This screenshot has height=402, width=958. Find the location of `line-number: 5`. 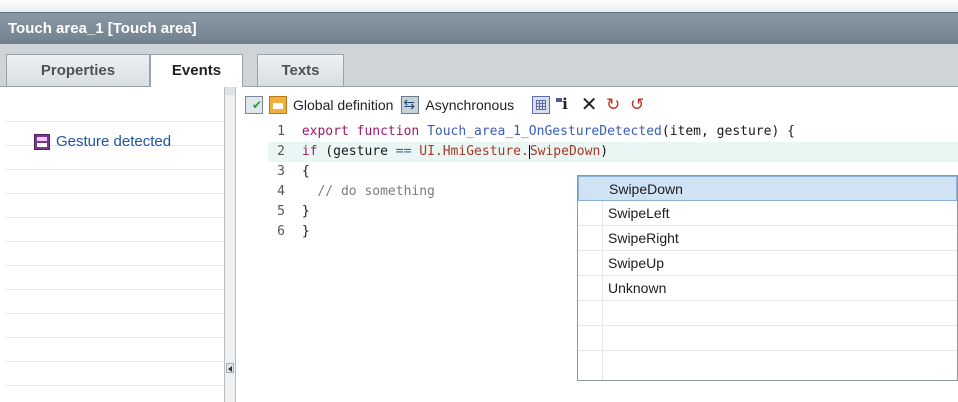

line-number: 5 is located at coordinates (281, 211).